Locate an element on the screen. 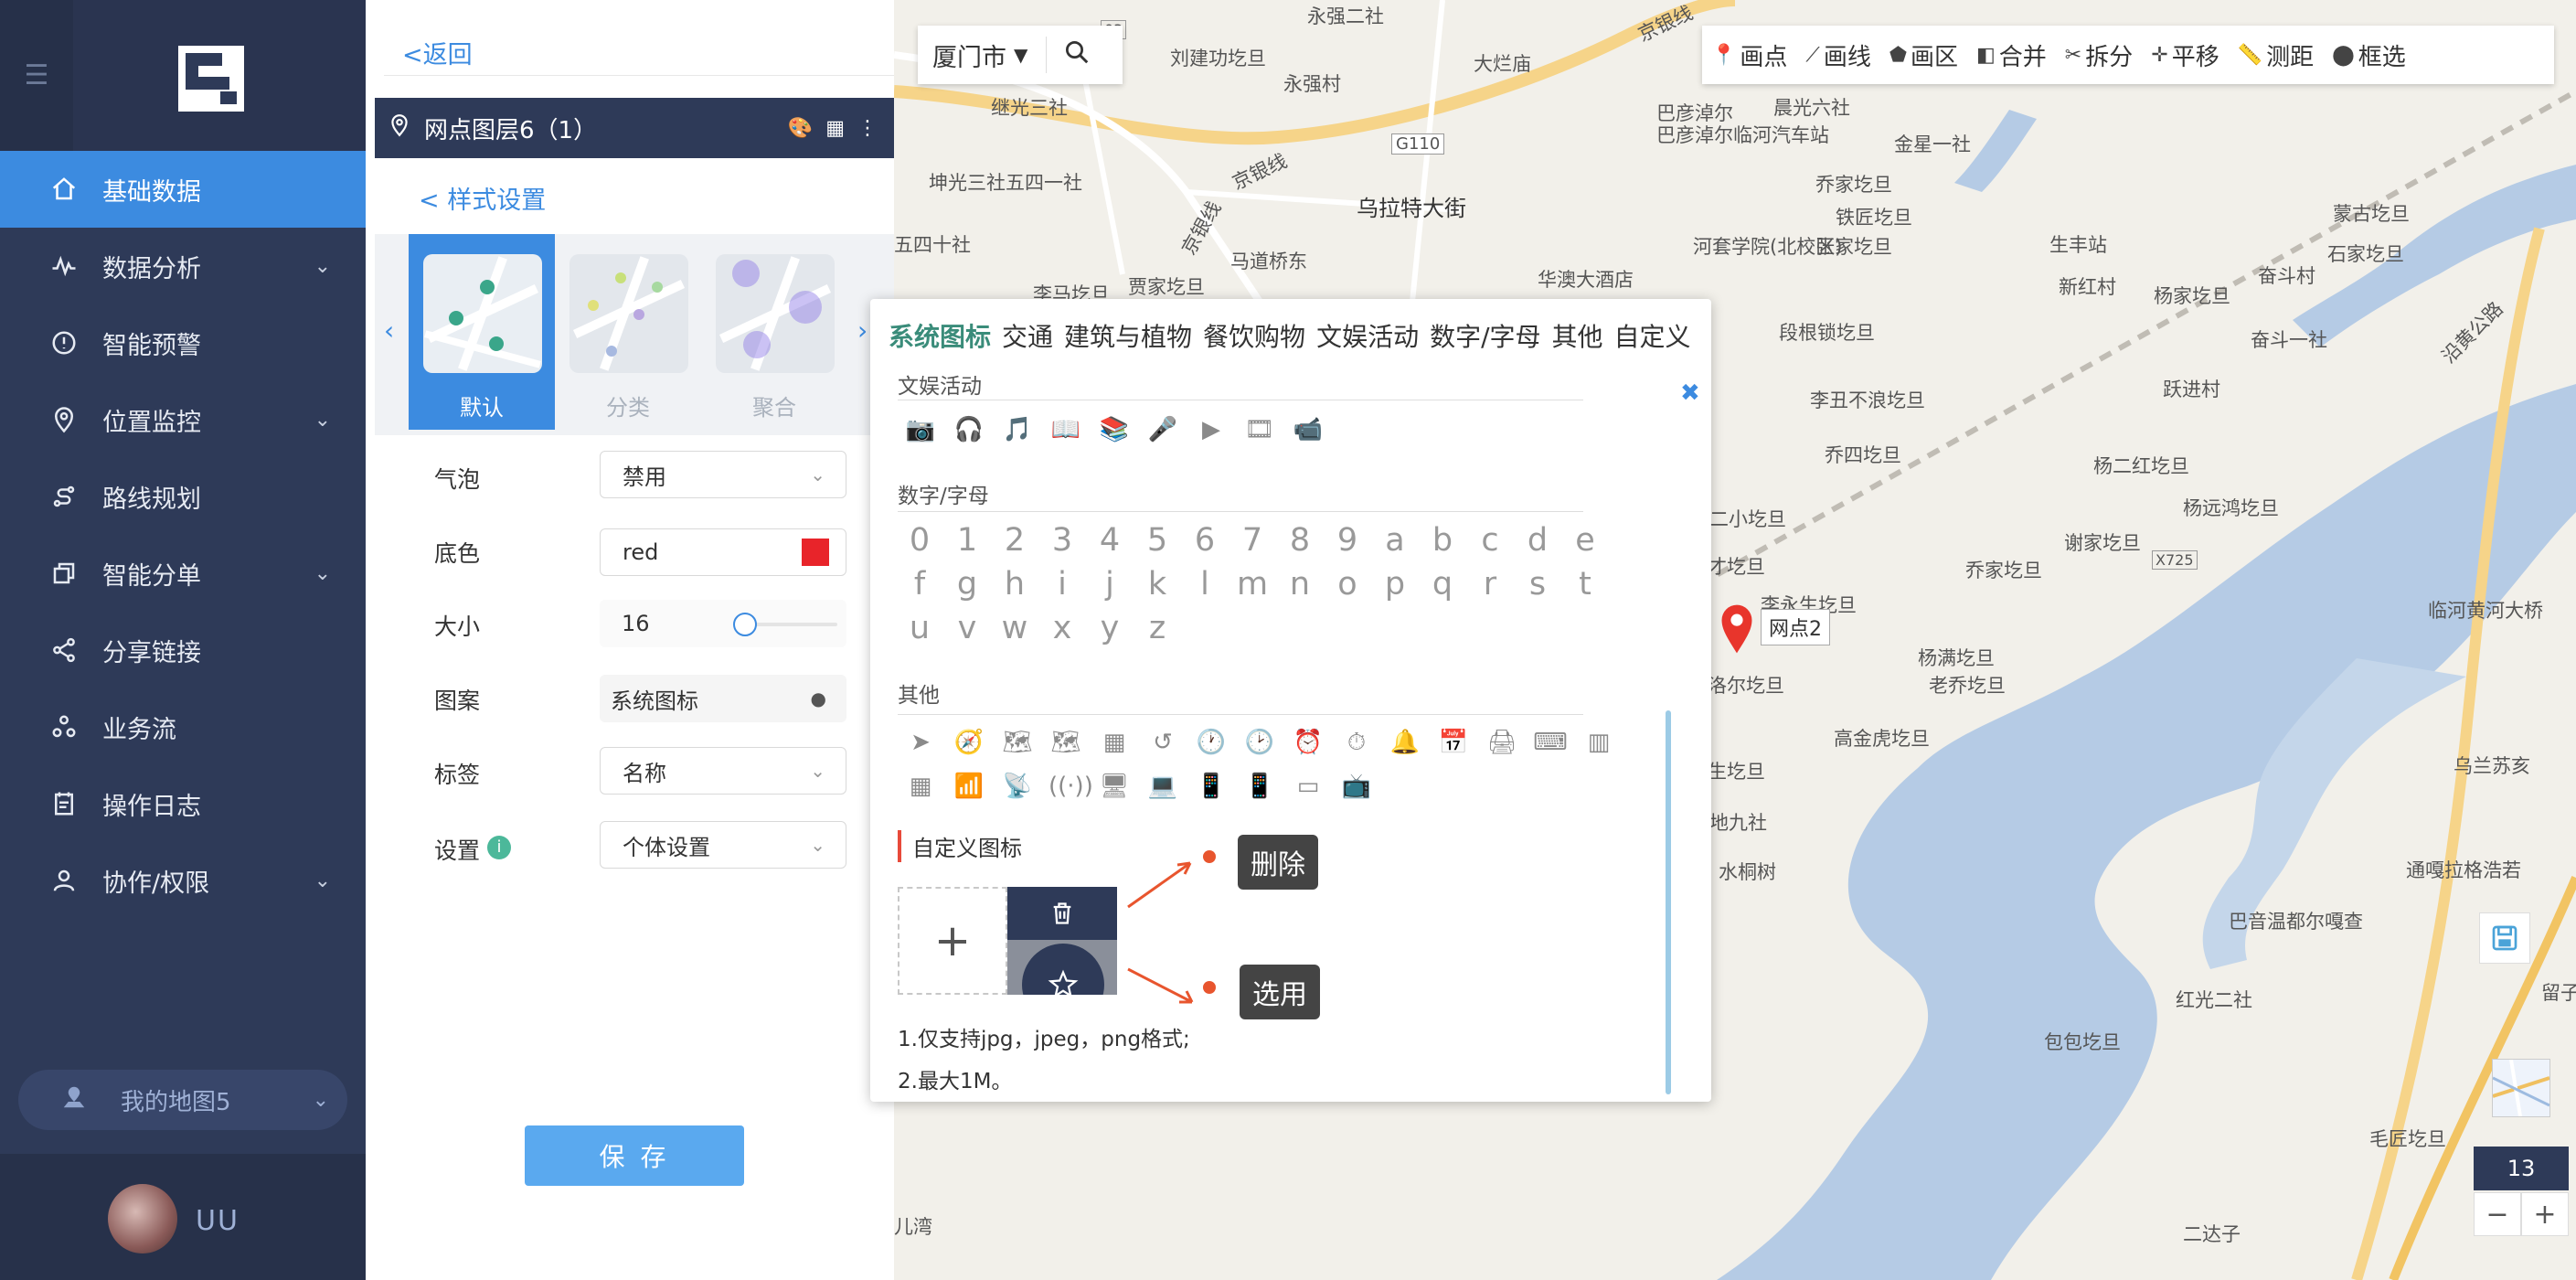  minimap-icon is located at coordinates (2521, 1088).